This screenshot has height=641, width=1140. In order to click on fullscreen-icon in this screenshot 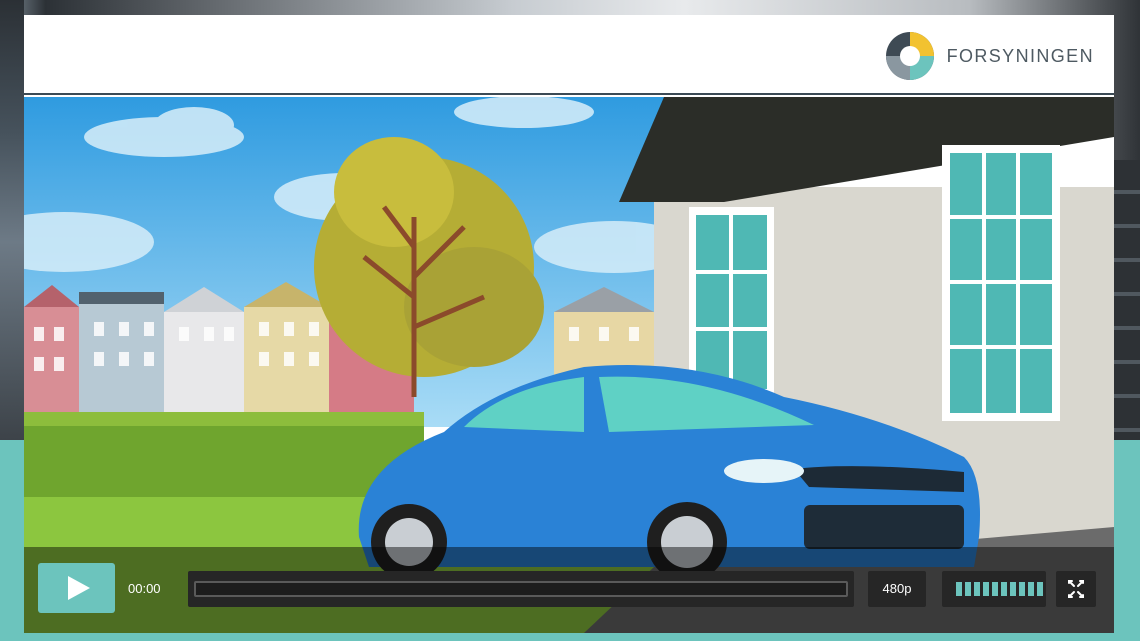, I will do `click(1076, 589)`.